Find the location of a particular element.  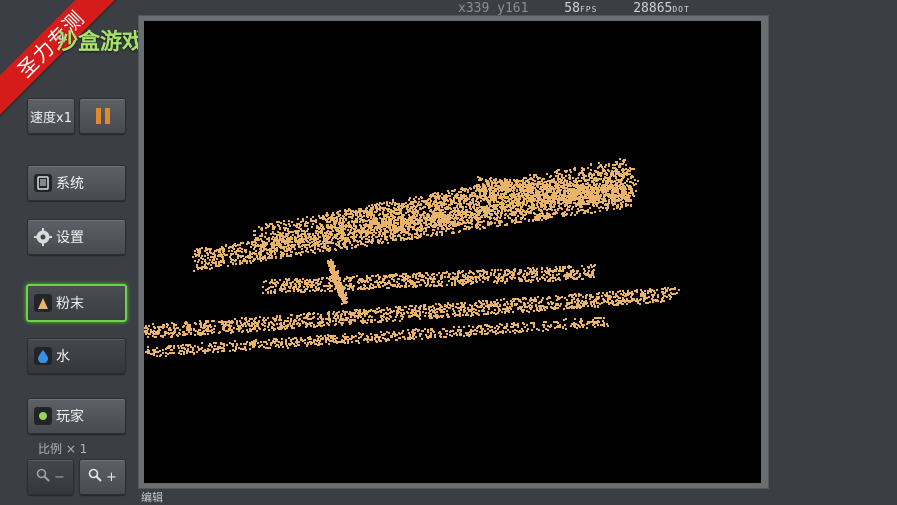

fps-unit: FPS is located at coordinates (588, 9).